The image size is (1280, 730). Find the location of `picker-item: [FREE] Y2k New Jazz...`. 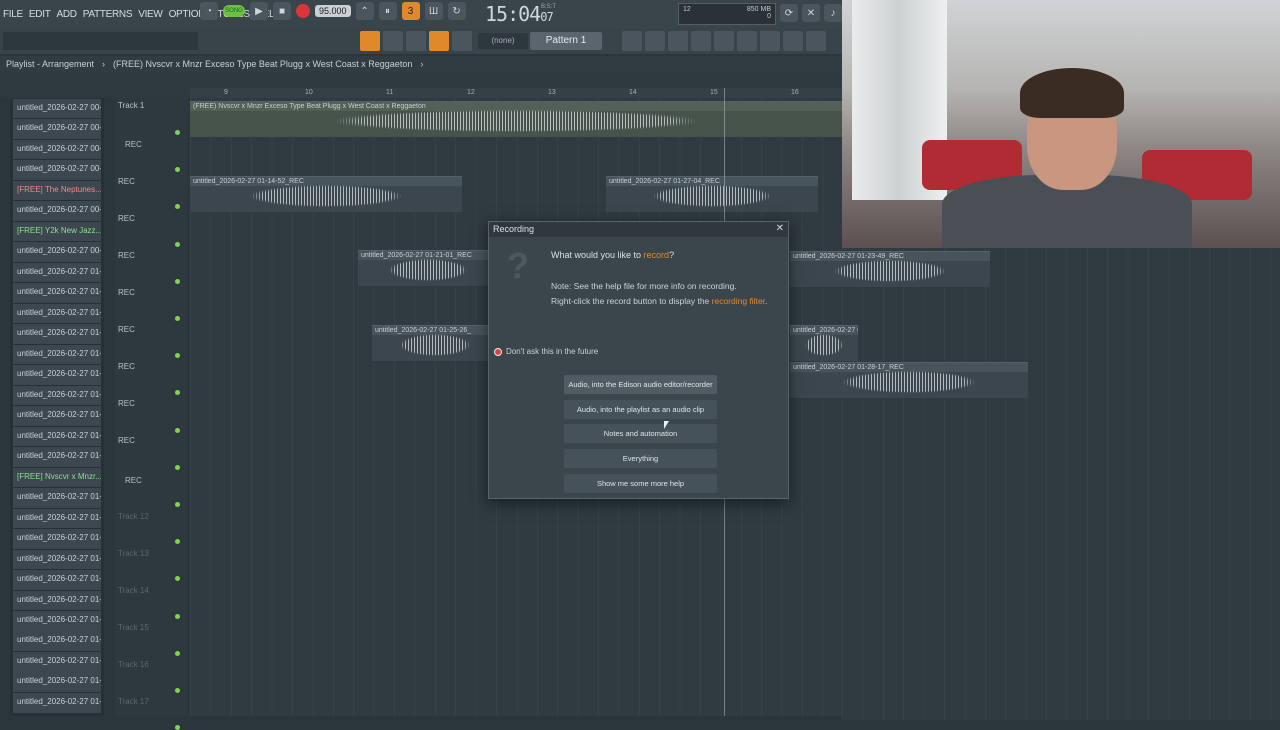

picker-item: [FREE] Y2k New Jazz... is located at coordinates (57, 231).